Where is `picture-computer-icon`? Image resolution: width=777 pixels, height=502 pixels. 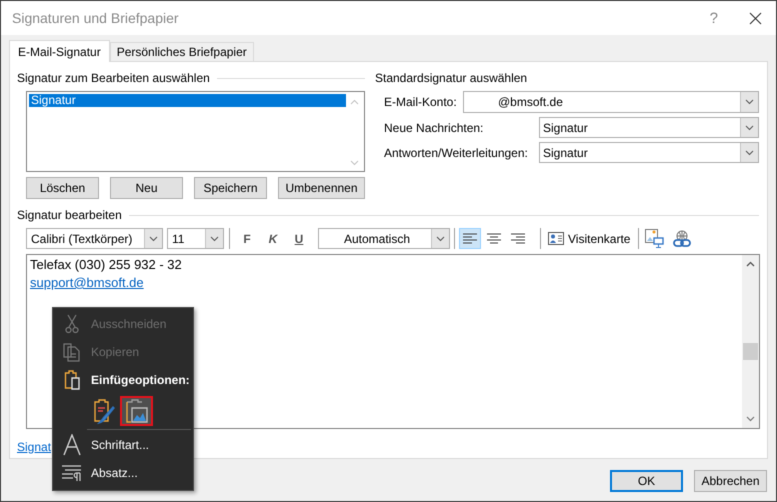
picture-computer-icon is located at coordinates (654, 238).